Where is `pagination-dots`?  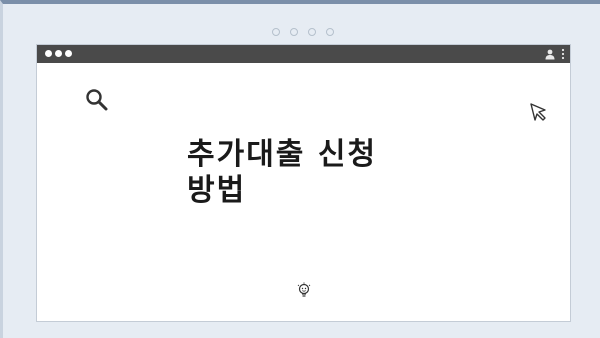
pagination-dots is located at coordinates (301, 32).